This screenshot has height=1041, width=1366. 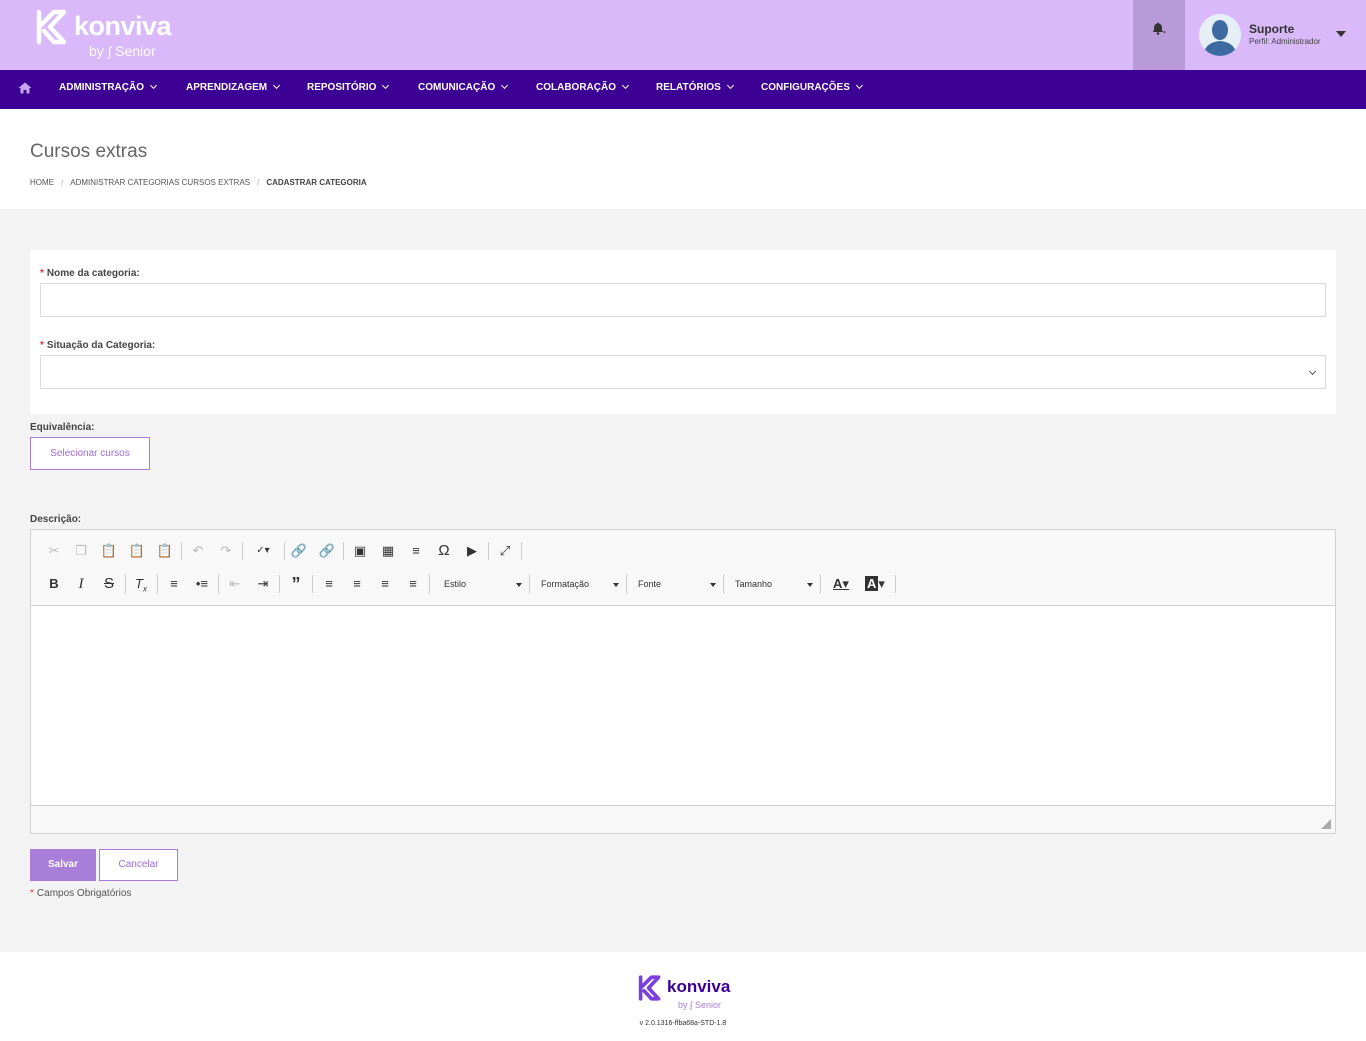 What do you see at coordinates (263, 584) in the screenshot?
I see `increase-indent-icon: ⇥` at bounding box center [263, 584].